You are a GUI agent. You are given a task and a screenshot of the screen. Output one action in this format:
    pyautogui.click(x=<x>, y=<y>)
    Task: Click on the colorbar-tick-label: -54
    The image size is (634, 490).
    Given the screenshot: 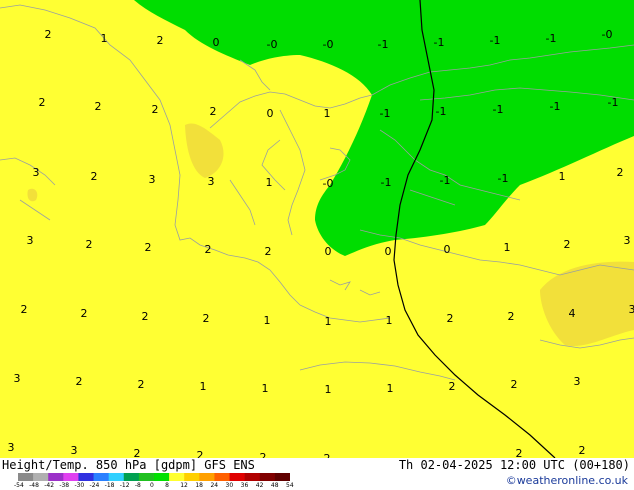 What is the action you would take?
    pyautogui.click(x=19, y=485)
    